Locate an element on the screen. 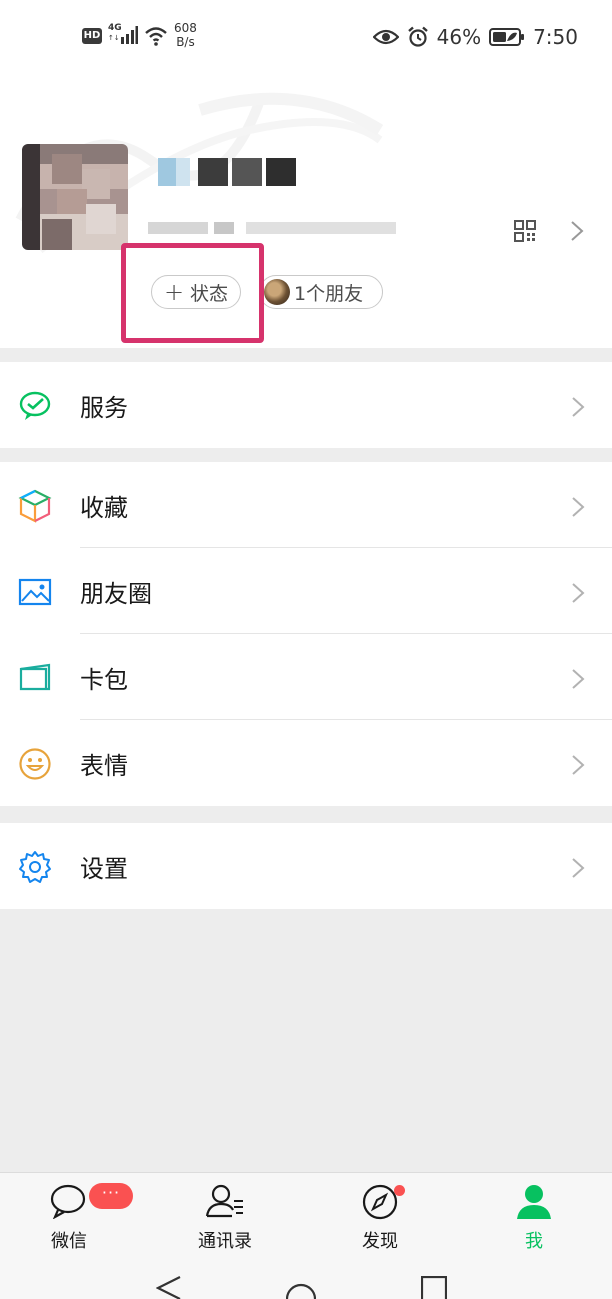  system-navigation-bar is located at coordinates (306, 1276).